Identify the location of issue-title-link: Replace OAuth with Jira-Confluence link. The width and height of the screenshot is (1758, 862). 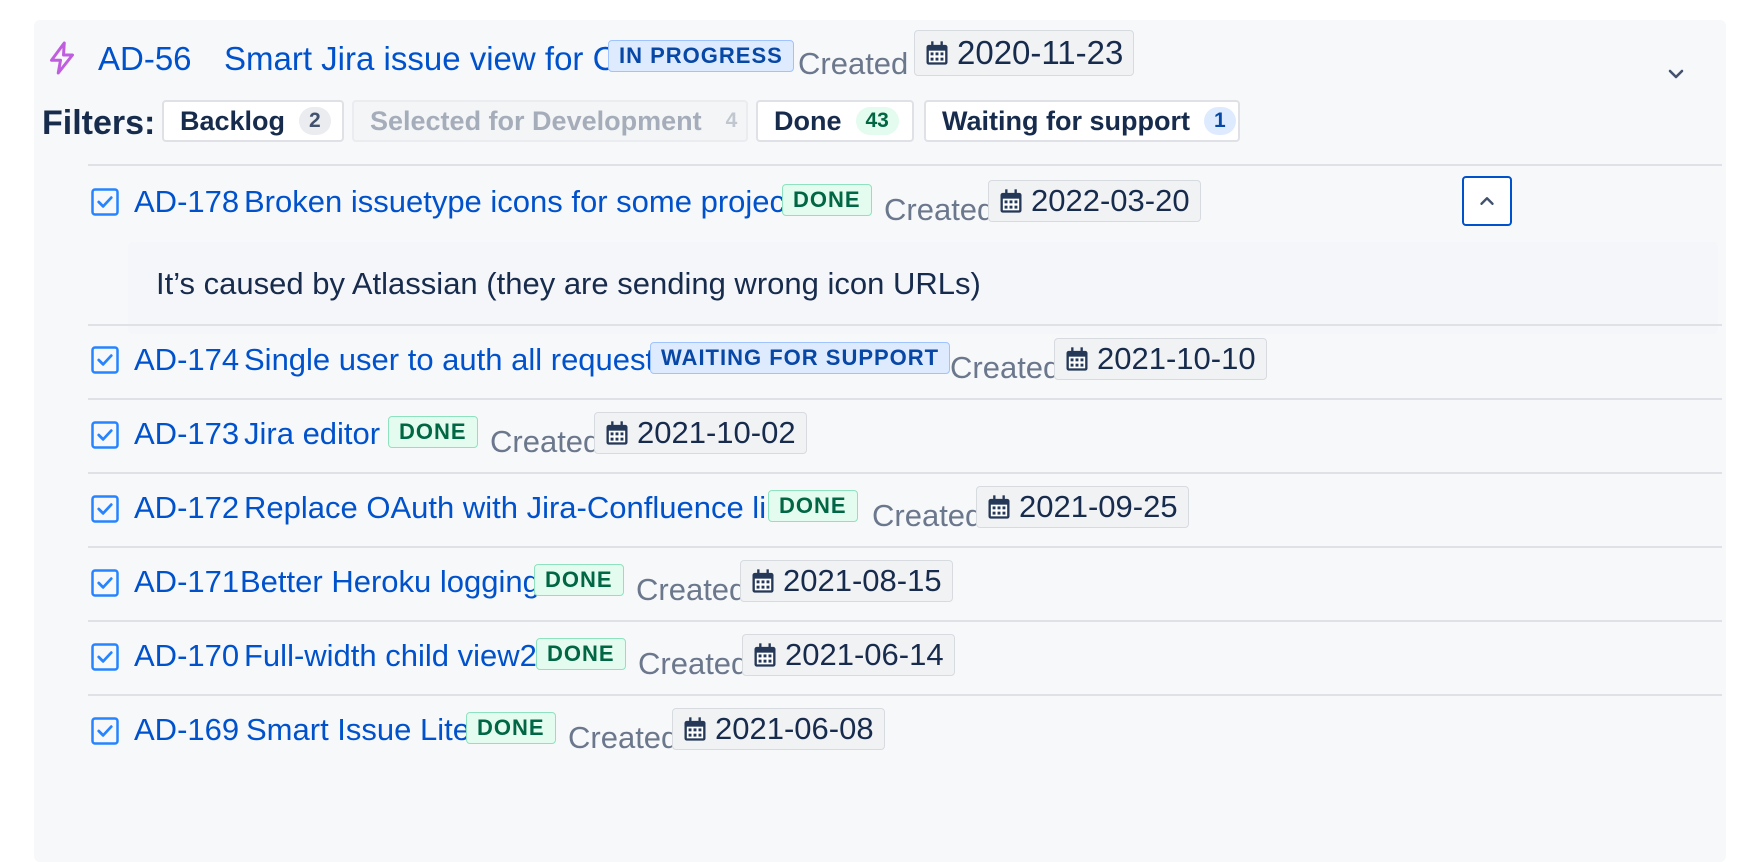
(521, 508).